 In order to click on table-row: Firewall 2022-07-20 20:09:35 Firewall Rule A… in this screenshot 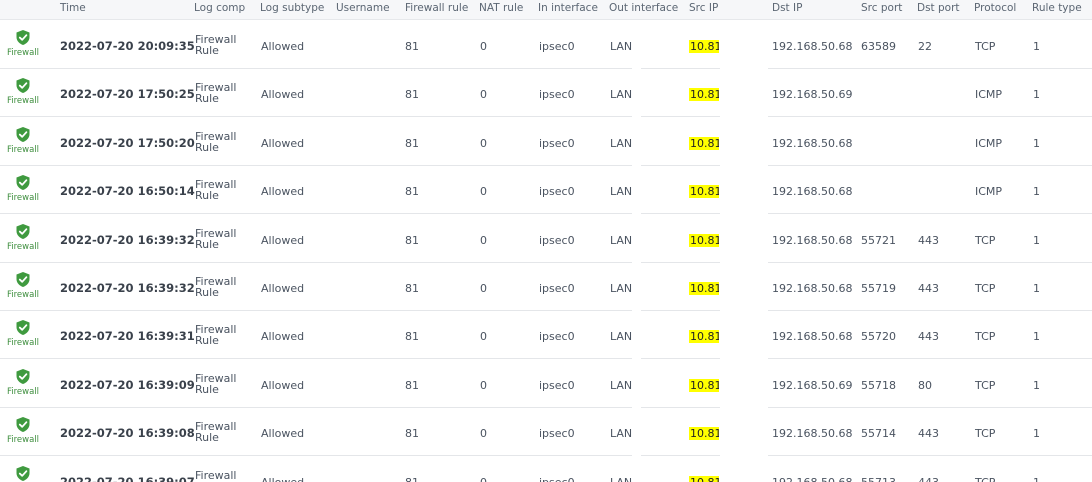, I will do `click(546, 44)`.